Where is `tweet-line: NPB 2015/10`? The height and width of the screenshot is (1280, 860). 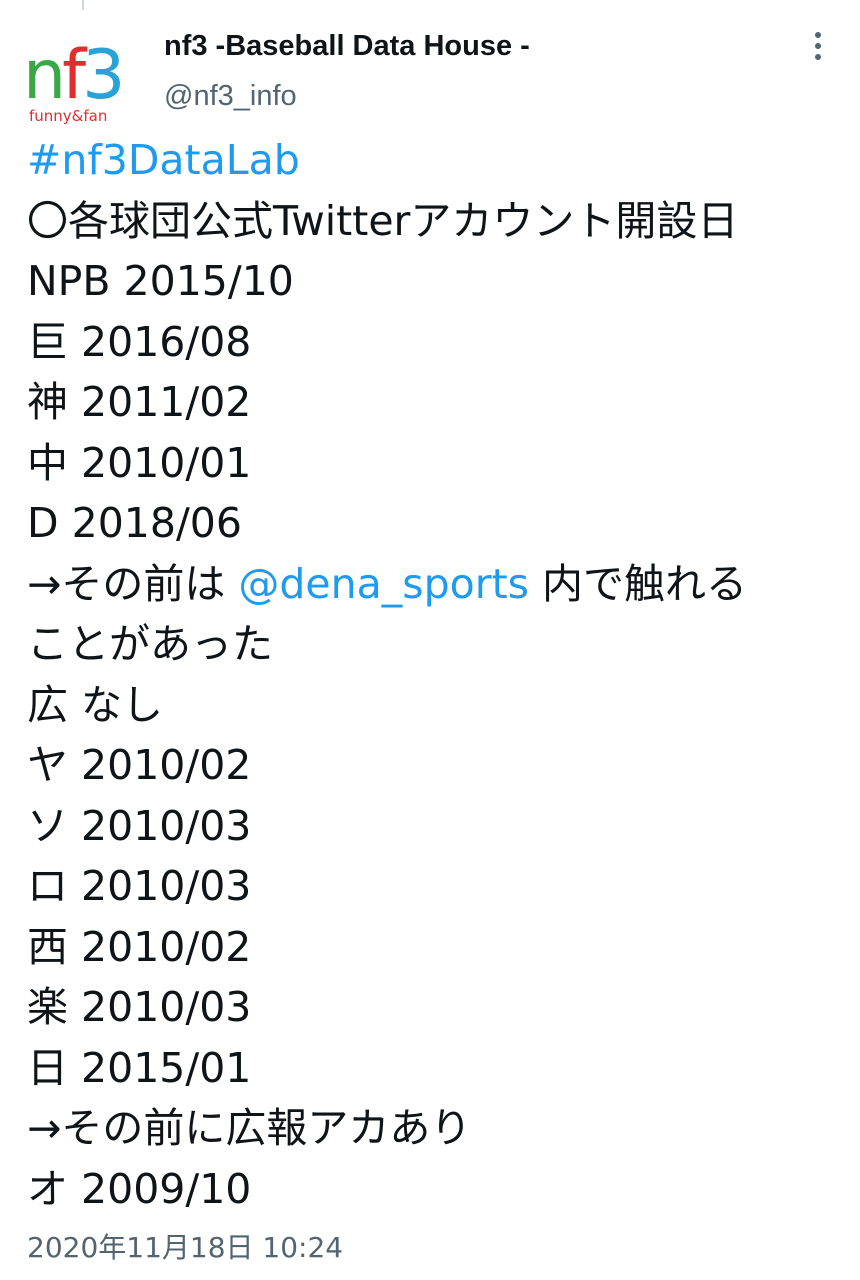
tweet-line: NPB 2015/10 is located at coordinates (160, 281).